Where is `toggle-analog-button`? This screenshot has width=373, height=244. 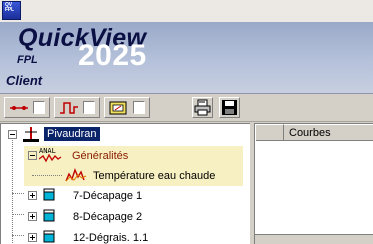 toggle-analog-button is located at coordinates (127, 107).